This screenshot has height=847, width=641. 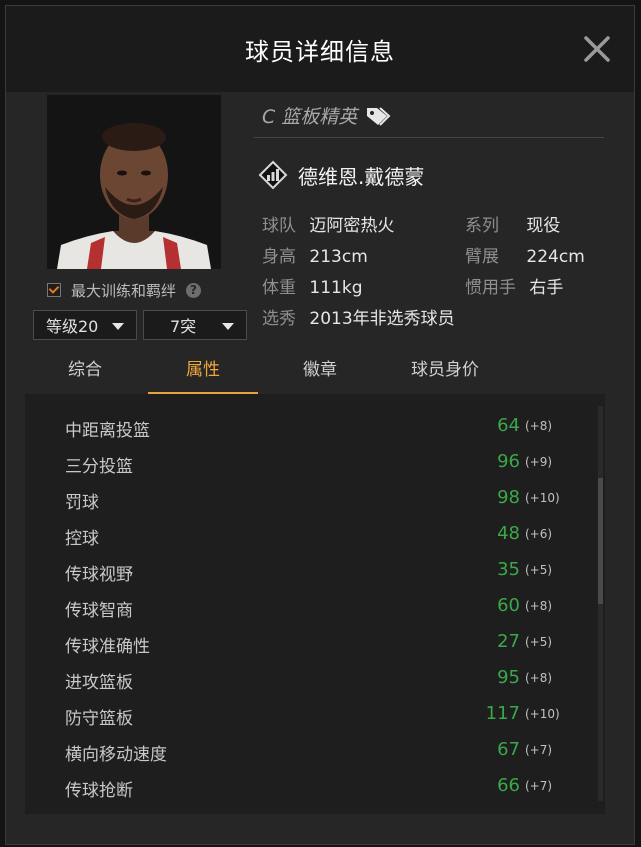 I want to click on attribute-value: 64, so click(x=508, y=425).